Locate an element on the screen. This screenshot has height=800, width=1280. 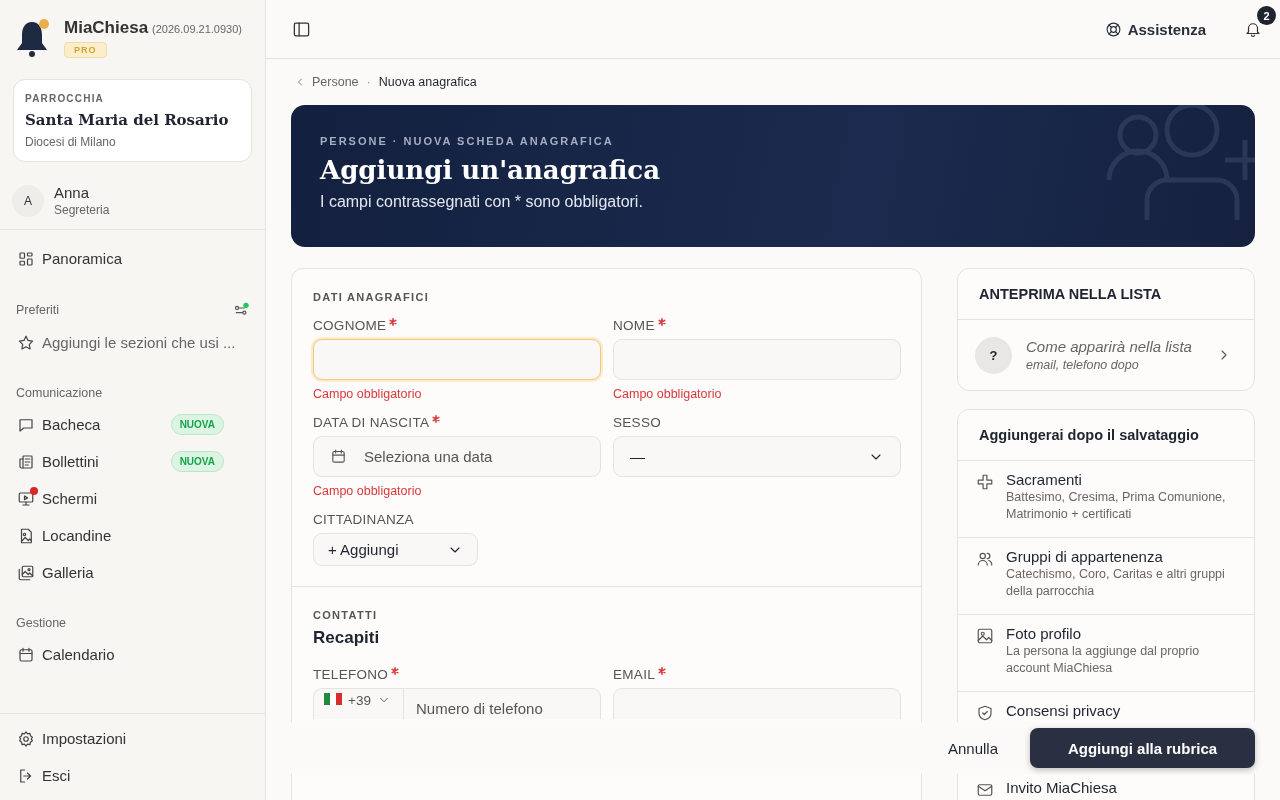
bell-icon is located at coordinates (1253, 29).